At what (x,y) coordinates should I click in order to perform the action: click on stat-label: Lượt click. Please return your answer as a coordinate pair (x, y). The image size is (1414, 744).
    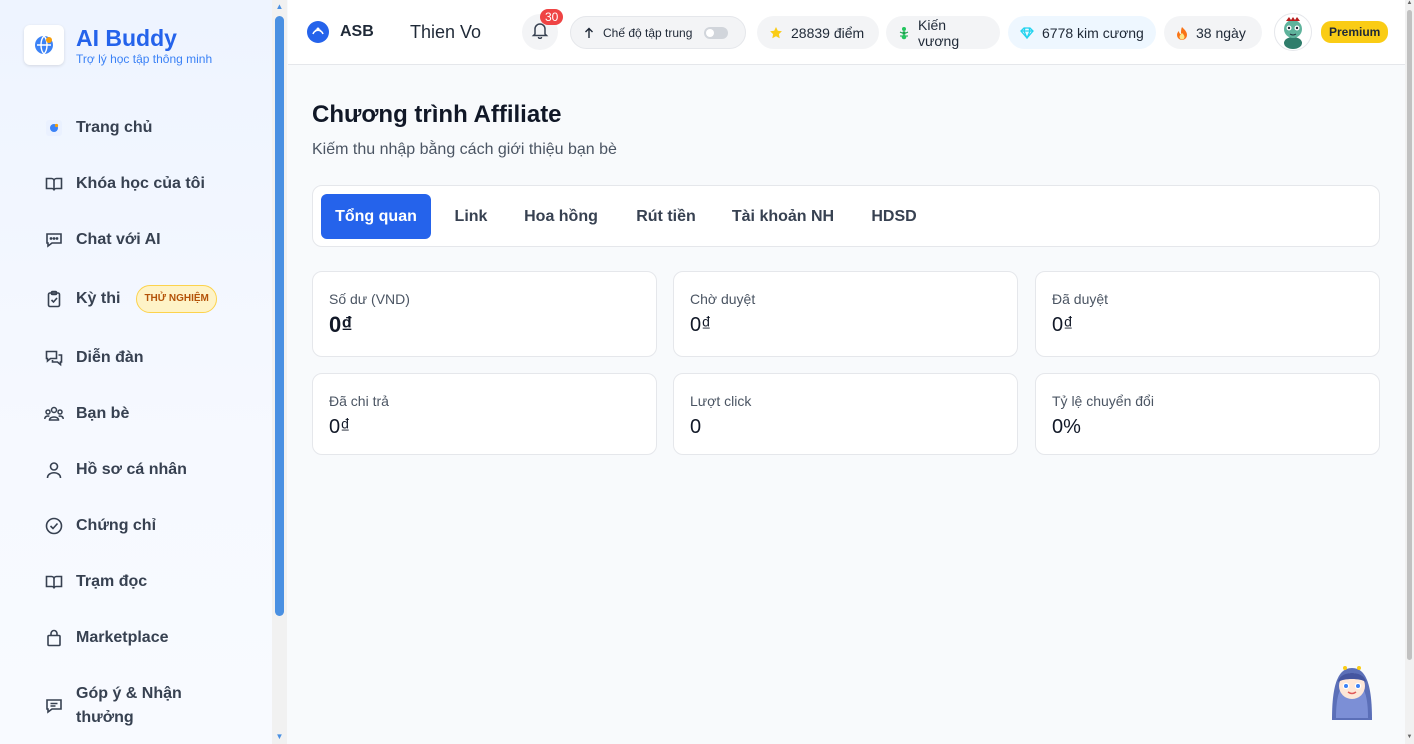
    Looking at the image, I should click on (721, 401).